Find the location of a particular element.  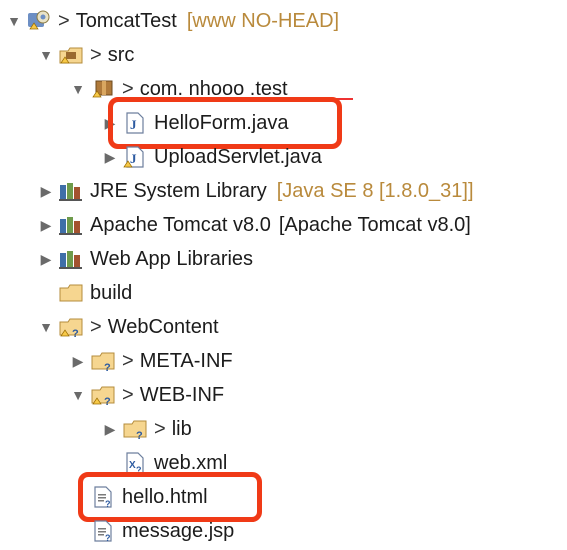

java-file-icon: J is located at coordinates (135, 157).